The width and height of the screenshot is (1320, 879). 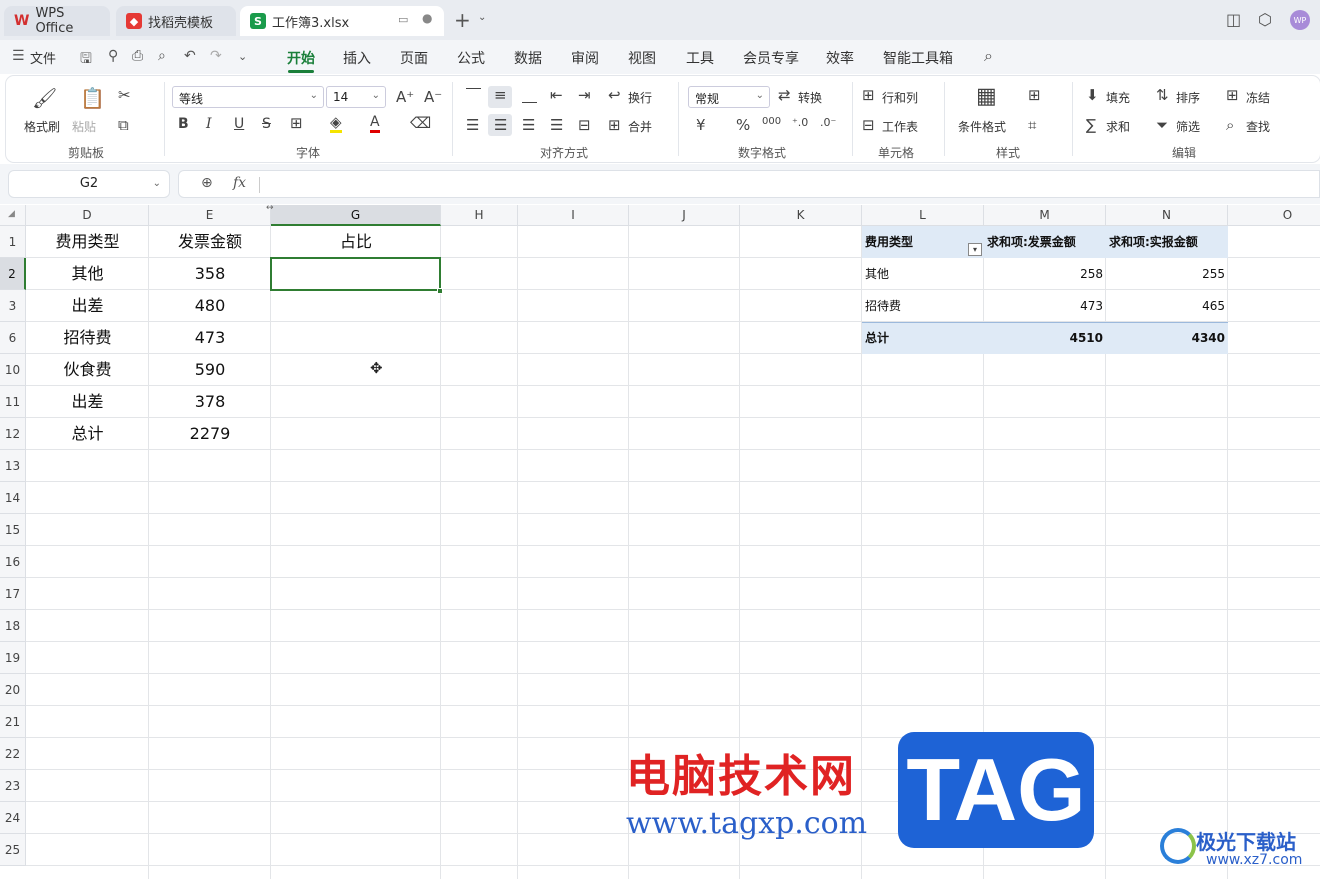 I want to click on table-cell: 招待费, so click(x=87, y=338).